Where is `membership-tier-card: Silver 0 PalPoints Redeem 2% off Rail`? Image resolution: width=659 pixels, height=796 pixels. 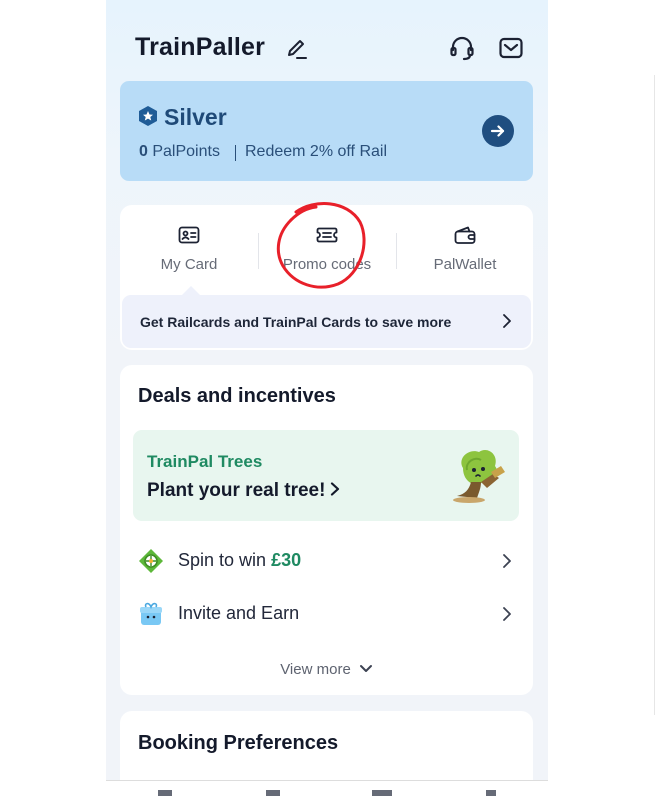
membership-tier-card: Silver 0 PalPoints Redeem 2% off Rail is located at coordinates (326, 131).